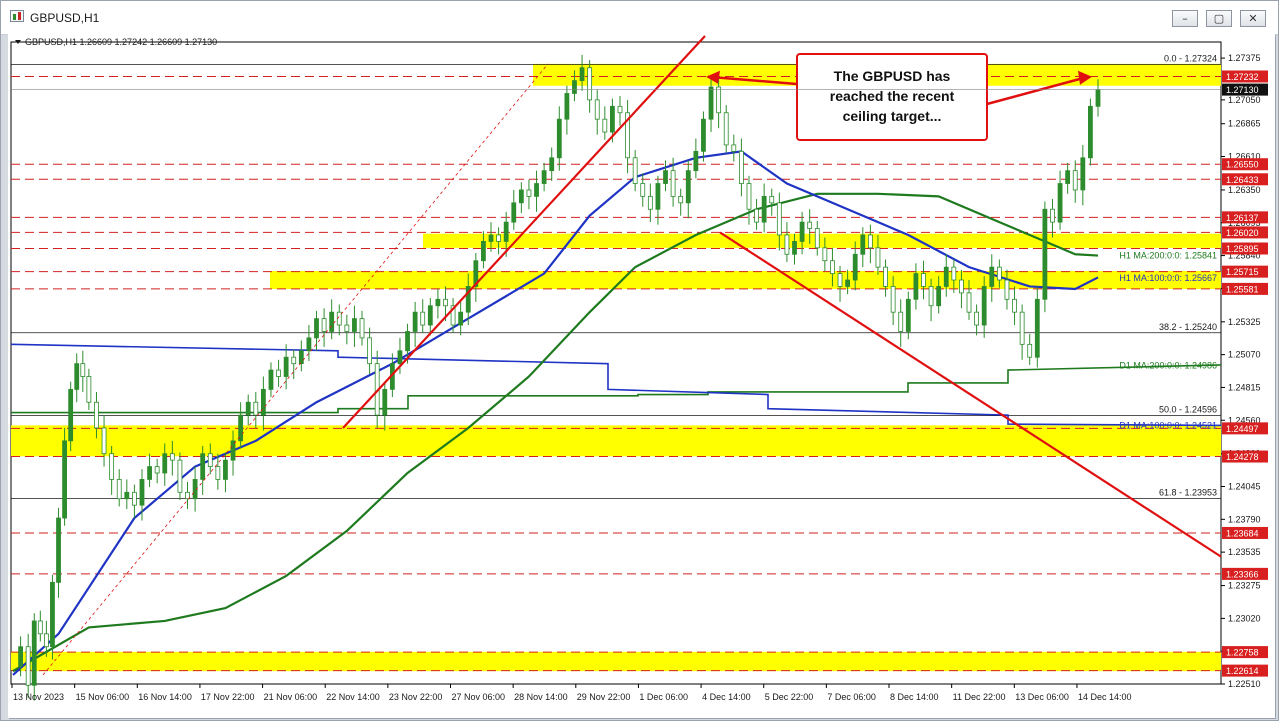 This screenshot has height=721, width=1279. I want to click on x-tick-label: 21 Nov 06:00, so click(291, 697).